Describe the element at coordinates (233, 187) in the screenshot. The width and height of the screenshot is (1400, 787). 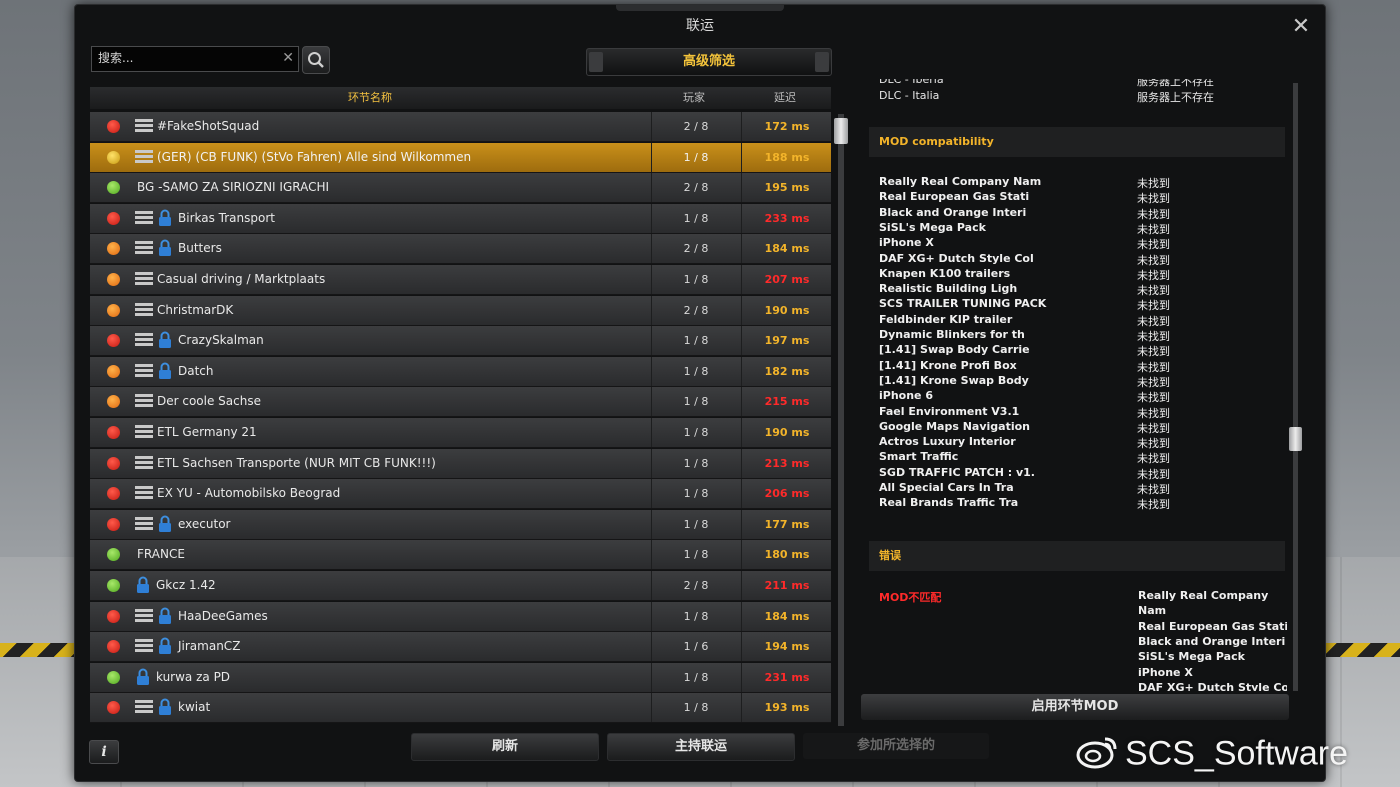
I see `server-name: BG -SAMO ZA SIRIOZNI IGRACHI` at that location.